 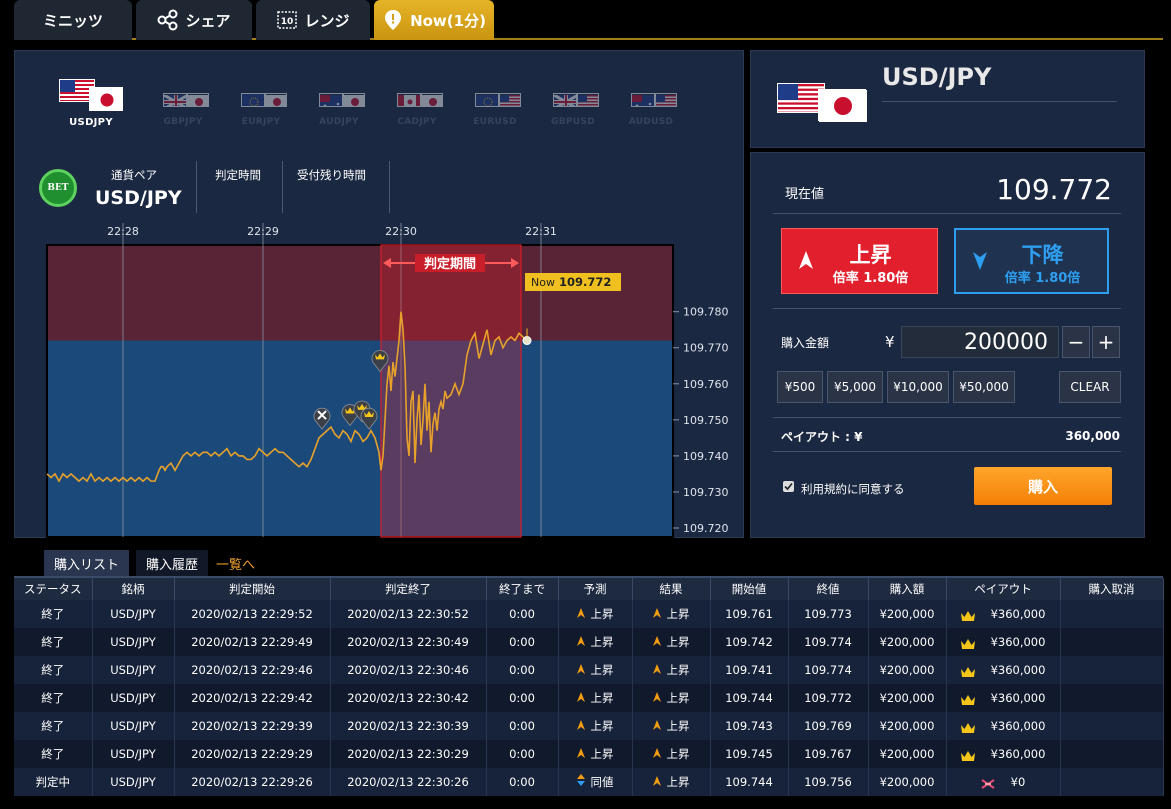 What do you see at coordinates (252, 754) in the screenshot?
I see `cell-start: 2020/02/13 22:29:29` at bounding box center [252, 754].